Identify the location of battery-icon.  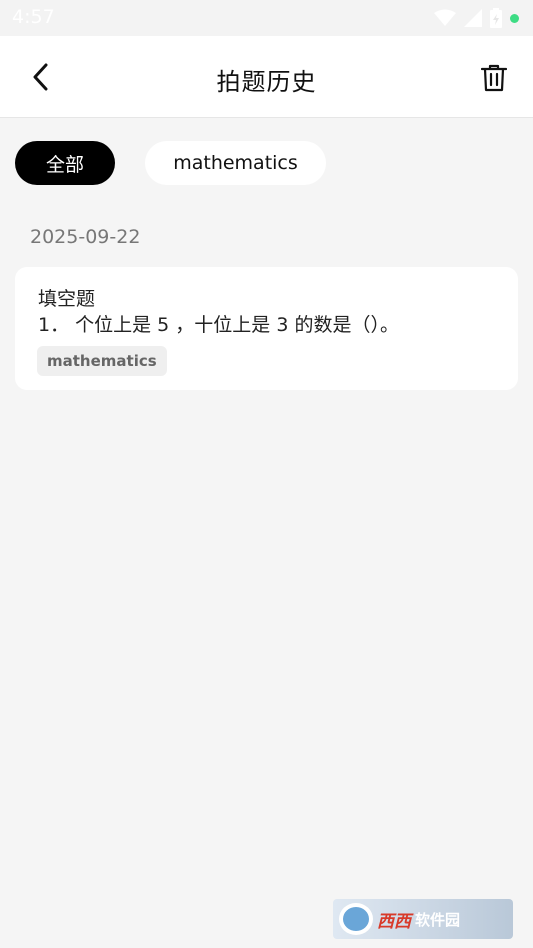
(496, 18).